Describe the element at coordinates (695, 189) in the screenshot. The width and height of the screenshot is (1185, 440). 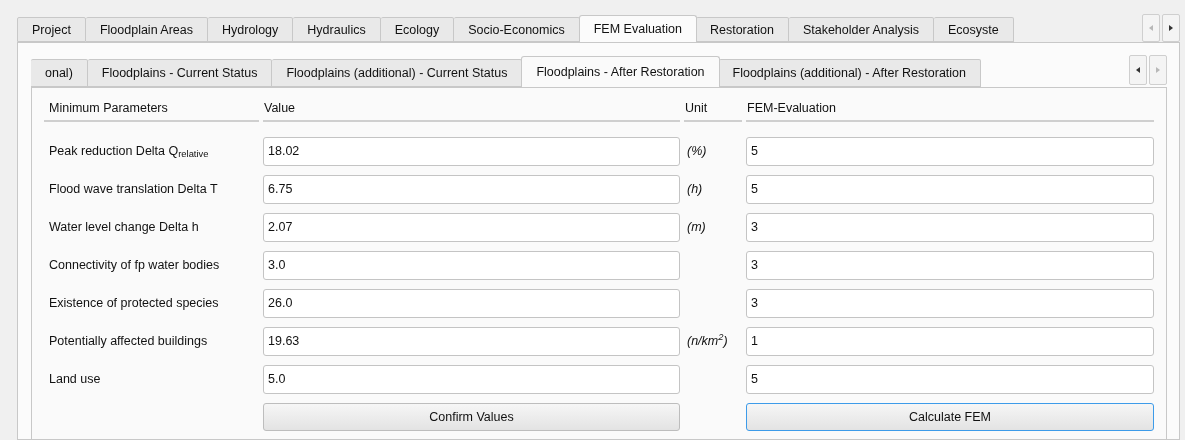
I see `unit-label: (h)` at that location.